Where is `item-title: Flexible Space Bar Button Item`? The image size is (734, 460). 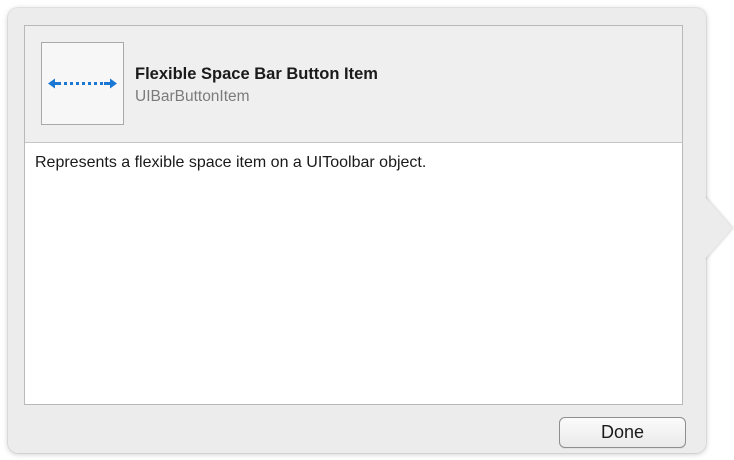
item-title: Flexible Space Bar Button Item is located at coordinates (256, 74).